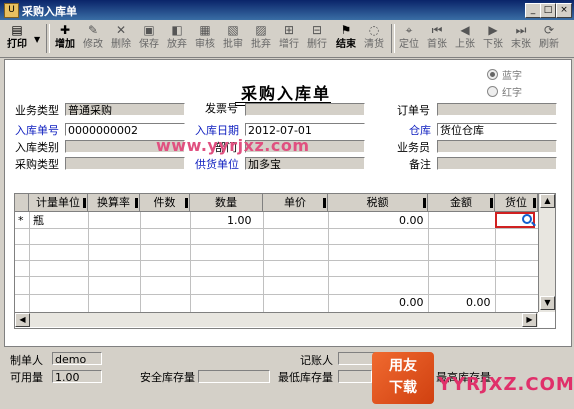  What do you see at coordinates (465, 38) in the screenshot?
I see `prev-button: ◀ 上张` at bounding box center [465, 38].